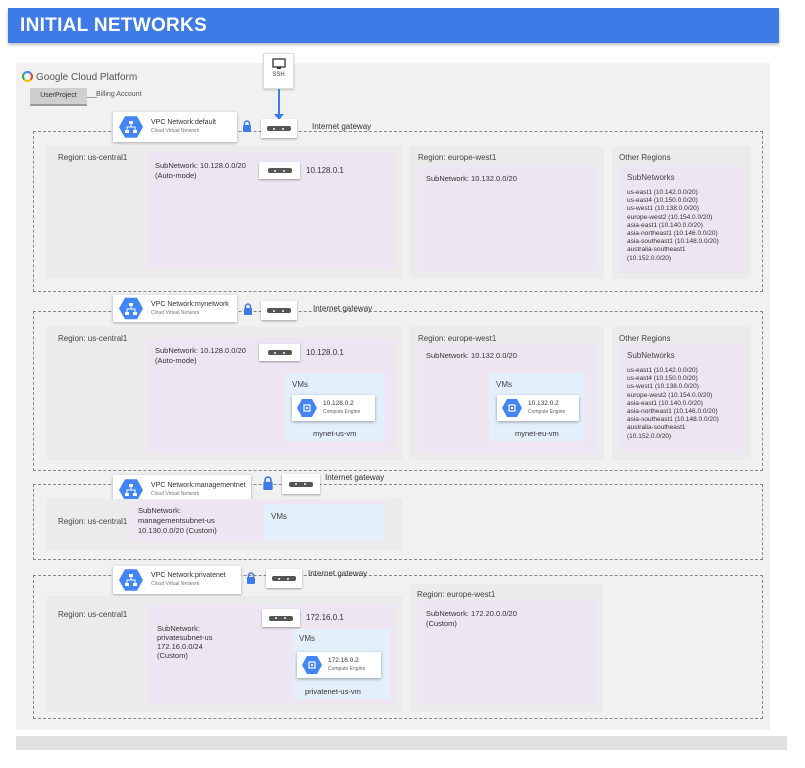 The width and height of the screenshot is (805, 768). I want to click on gateway-ip: 172.16.0.1, so click(325, 617).